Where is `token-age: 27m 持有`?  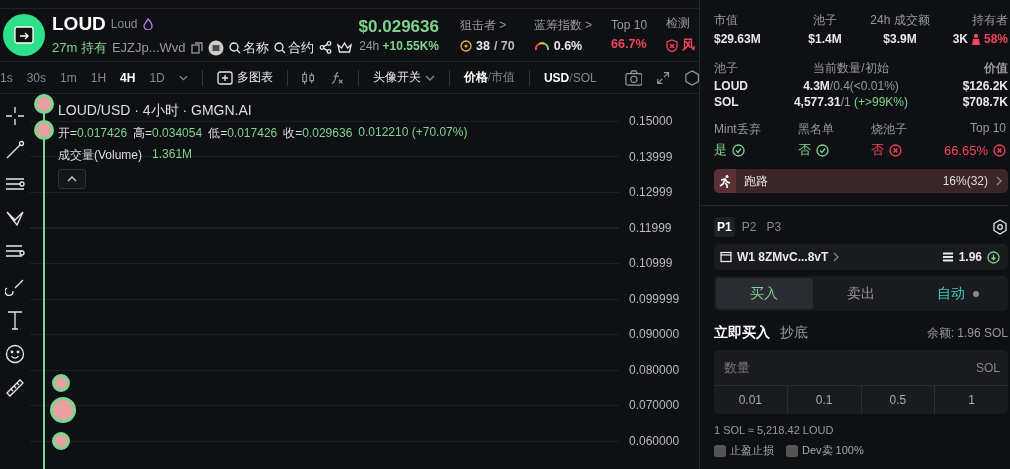
token-age: 27m 持有 is located at coordinates (79, 47).